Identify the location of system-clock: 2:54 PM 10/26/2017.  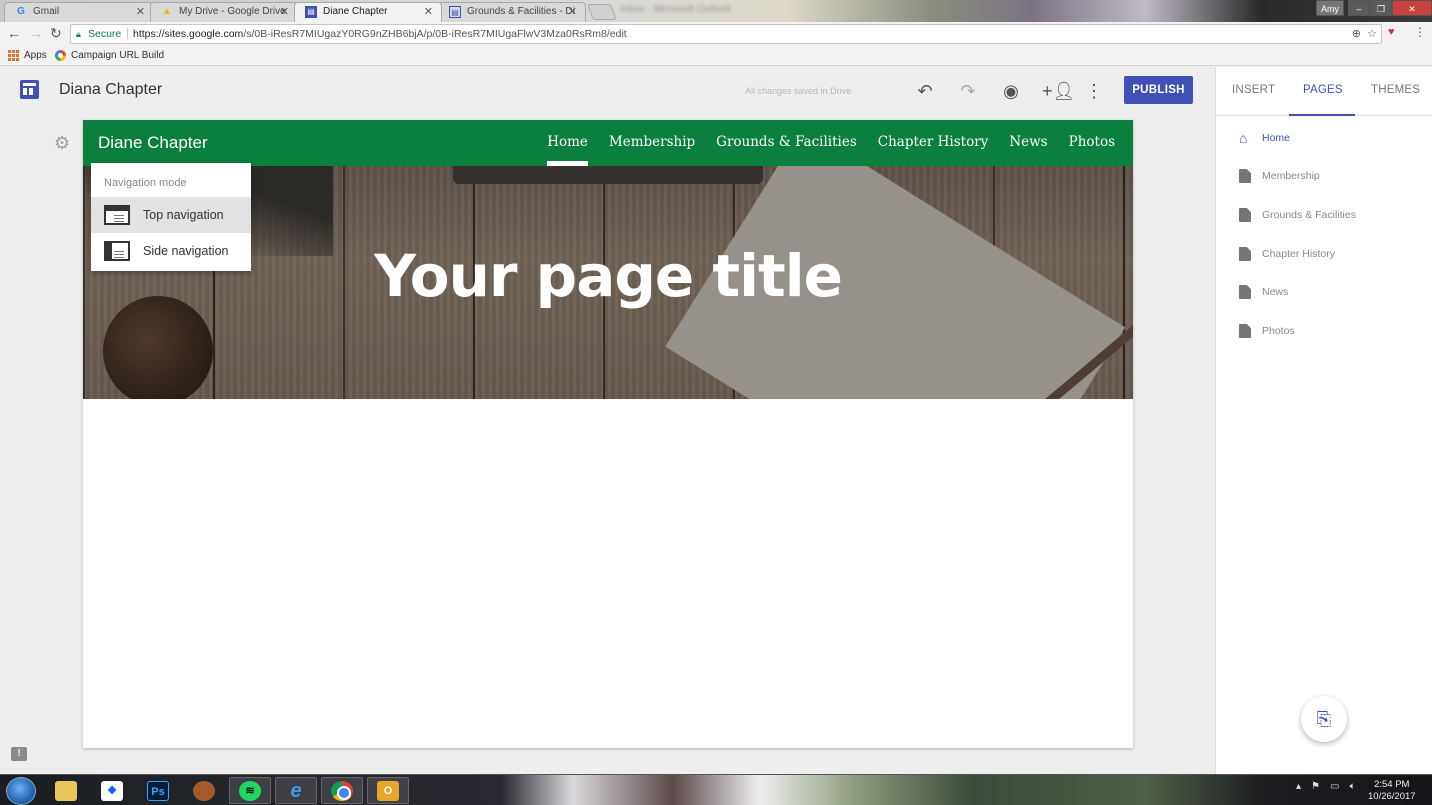
(1392, 791).